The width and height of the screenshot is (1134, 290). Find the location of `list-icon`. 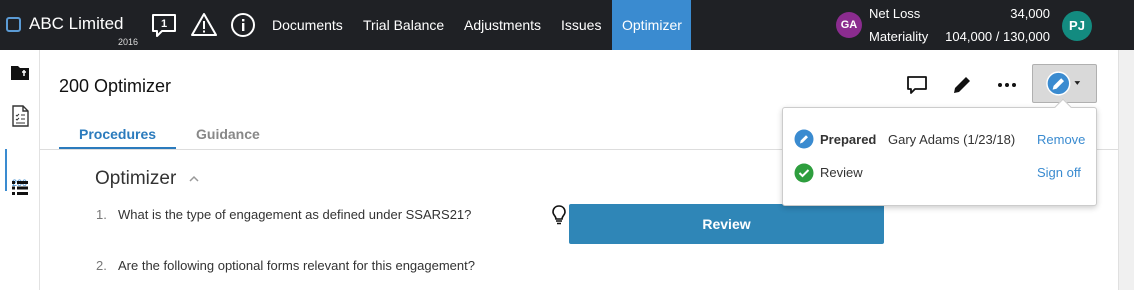

list-icon is located at coordinates (20, 188).